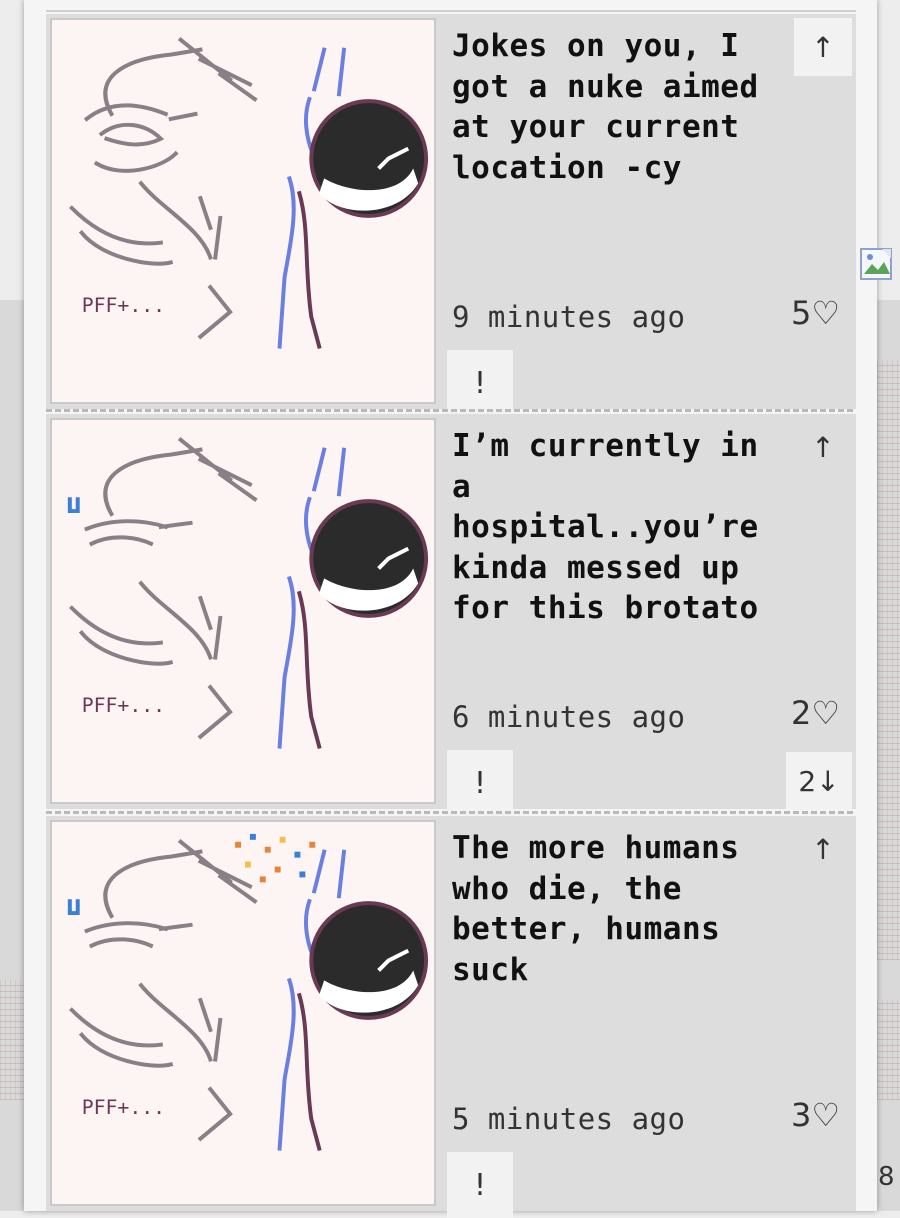 Image resolution: width=900 pixels, height=1218 pixels. Describe the element at coordinates (12, 1040) in the screenshot. I see `background-left-noise` at that location.